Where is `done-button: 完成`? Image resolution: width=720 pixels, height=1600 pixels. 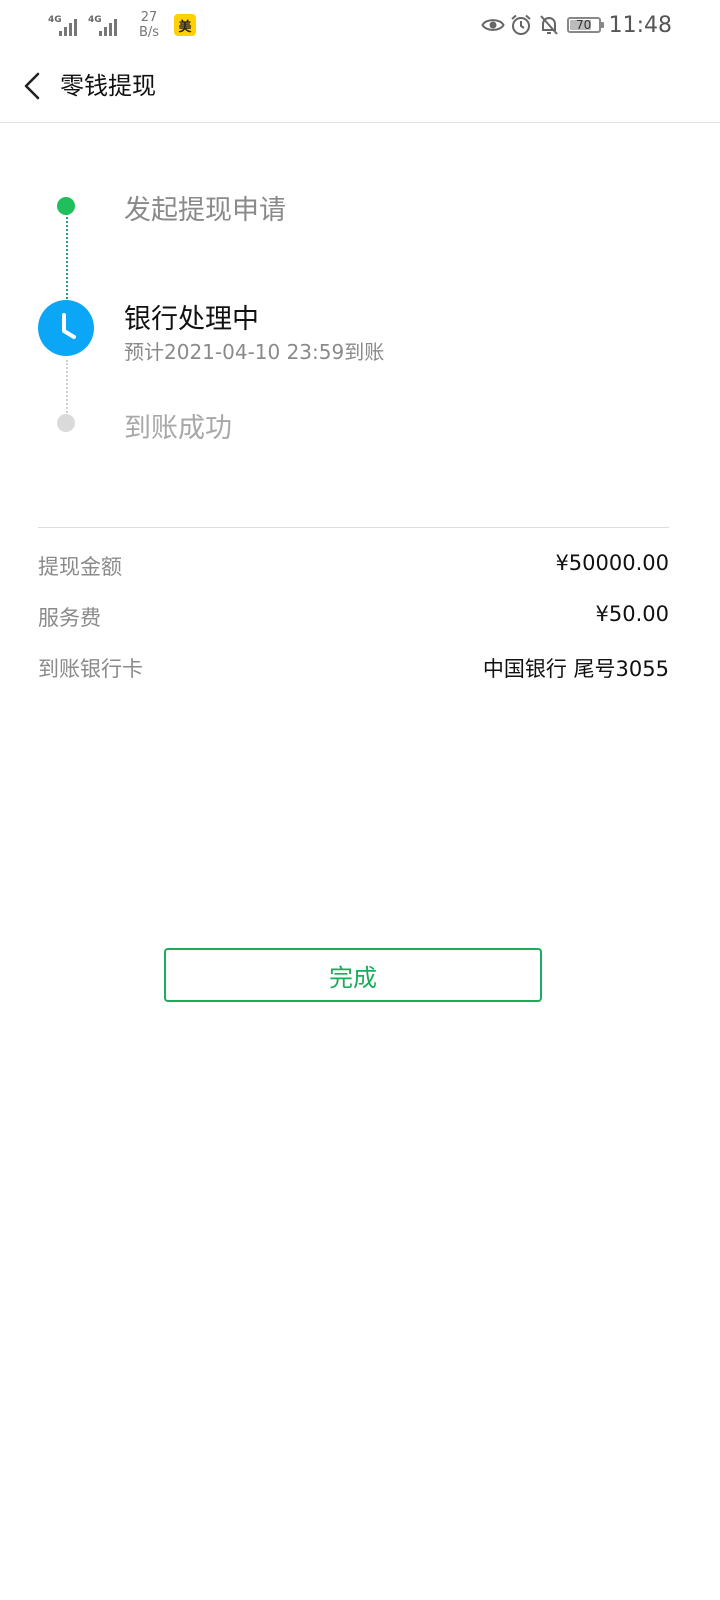
done-button: 完成 is located at coordinates (353, 975).